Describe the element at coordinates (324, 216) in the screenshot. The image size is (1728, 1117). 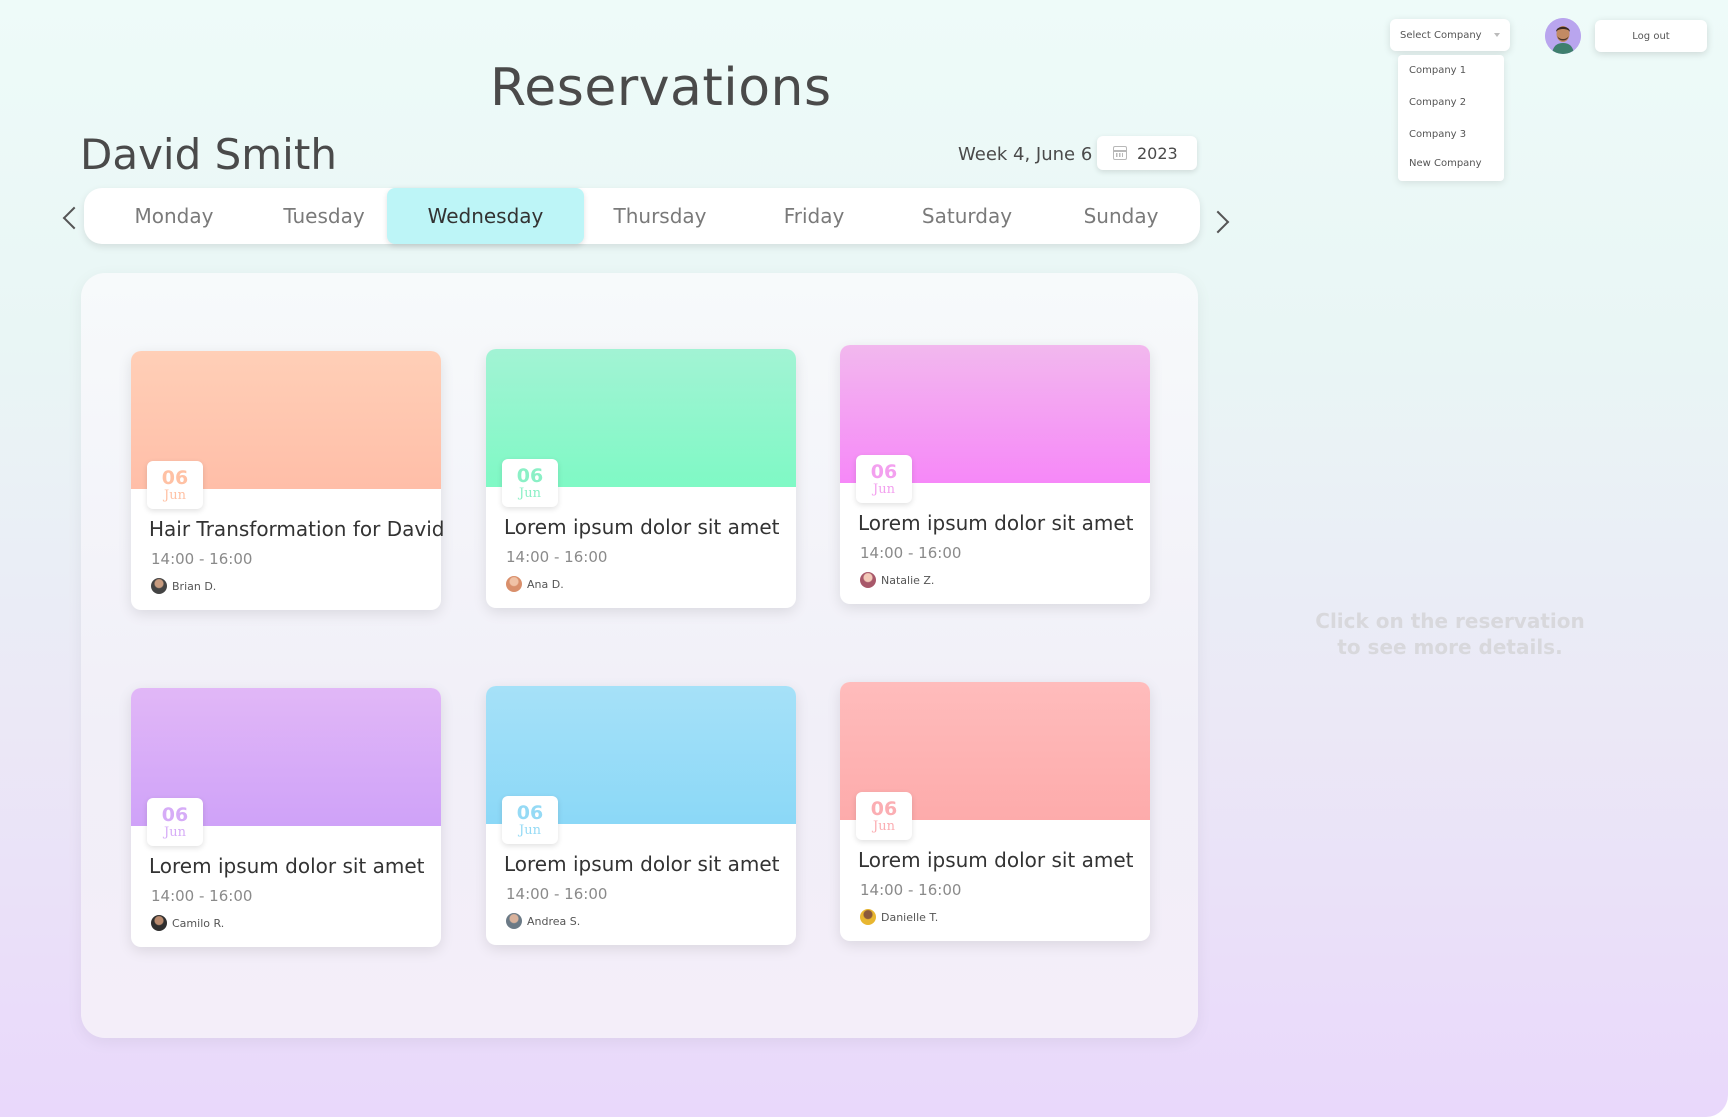
I see `tab-tuesday: Tuesday` at that location.